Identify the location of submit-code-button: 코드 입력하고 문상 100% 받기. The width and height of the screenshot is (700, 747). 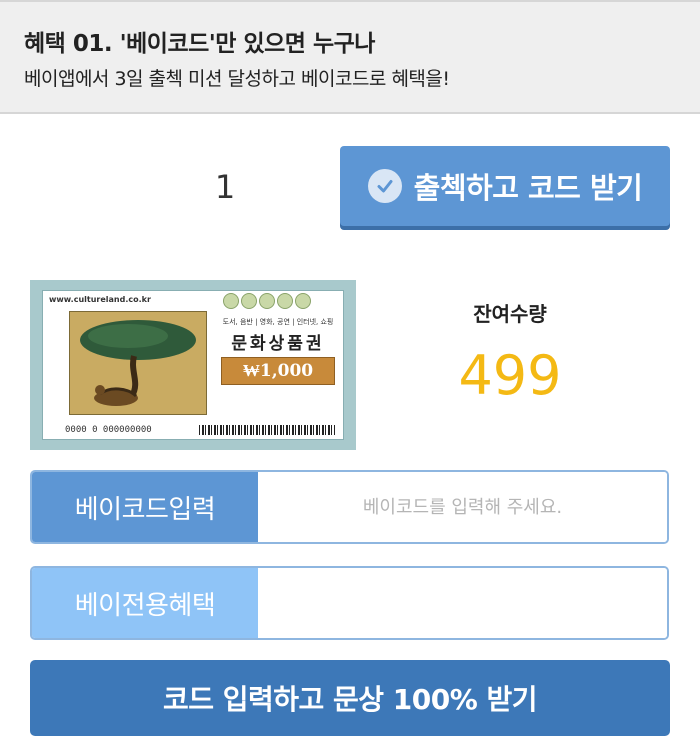
(350, 698).